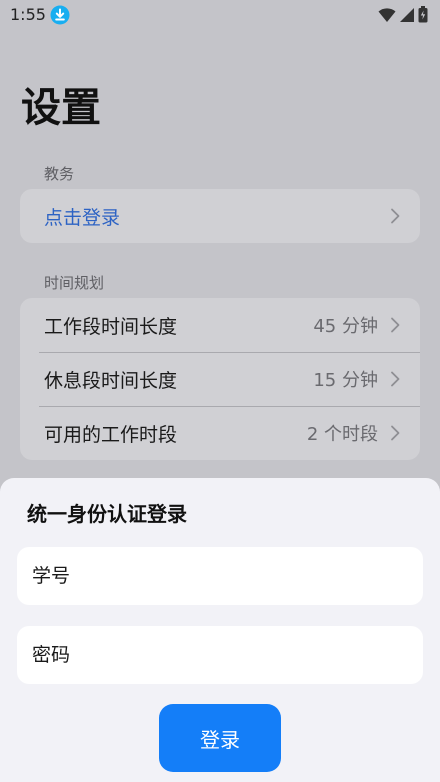  Describe the element at coordinates (111, 326) in the screenshot. I see `work-duration-label: 工作段时间长度` at that location.